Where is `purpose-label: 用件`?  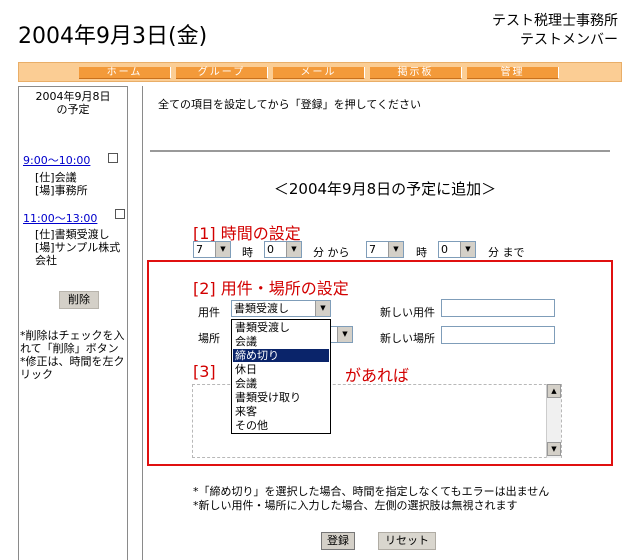 purpose-label: 用件 is located at coordinates (209, 312).